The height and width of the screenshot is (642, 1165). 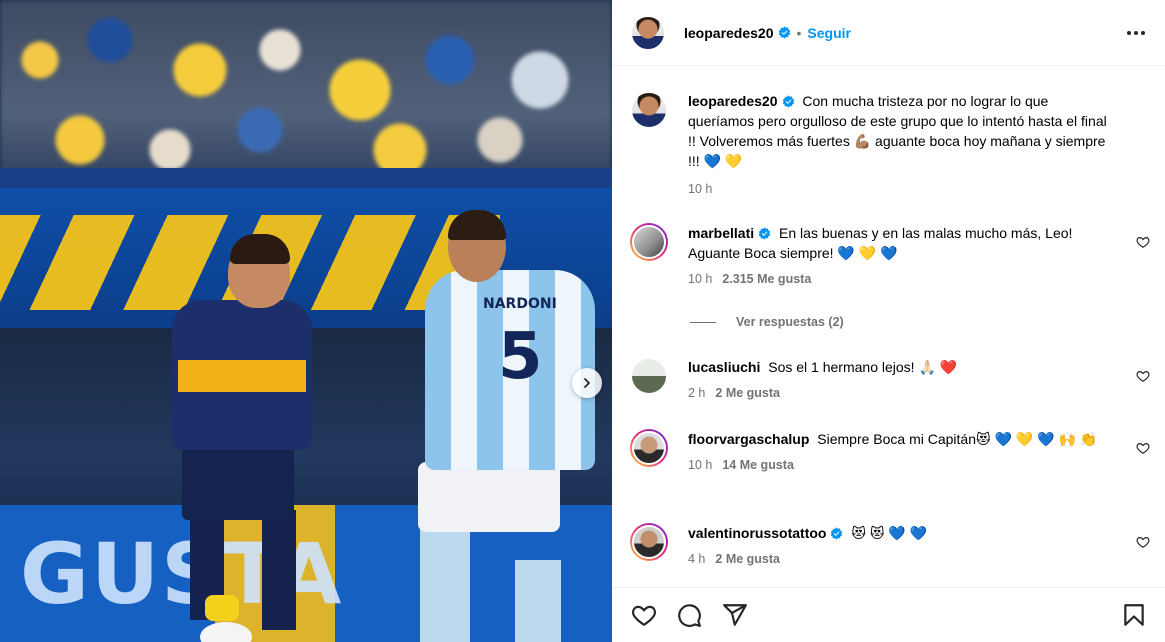 What do you see at coordinates (238, 480) in the screenshot?
I see `player1-shorts` at bounding box center [238, 480].